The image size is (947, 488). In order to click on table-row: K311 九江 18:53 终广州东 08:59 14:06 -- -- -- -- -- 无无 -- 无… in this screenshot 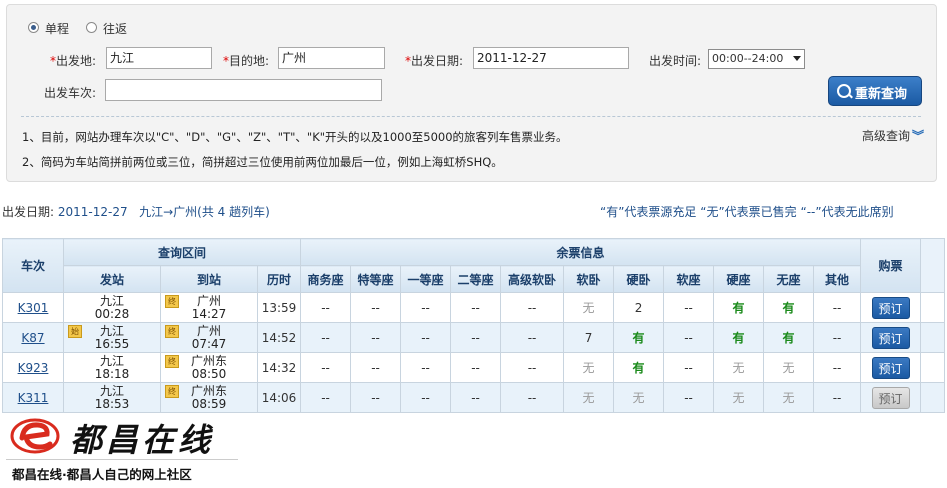, I will do `click(474, 397)`.